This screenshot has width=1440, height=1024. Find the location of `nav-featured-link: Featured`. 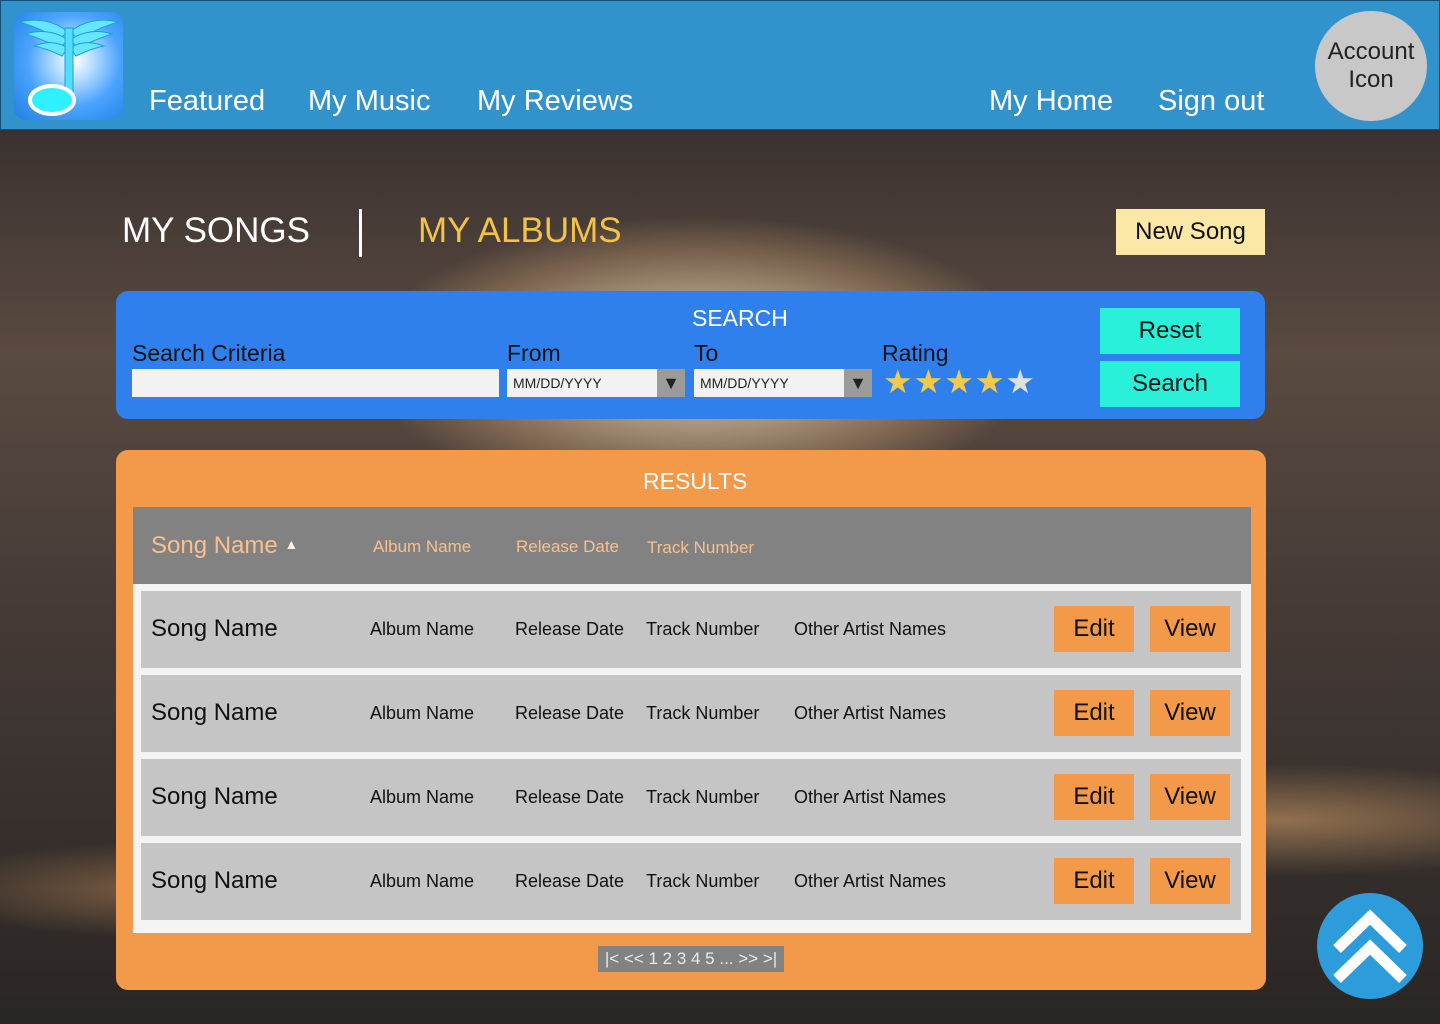

nav-featured-link: Featured is located at coordinates (207, 101).